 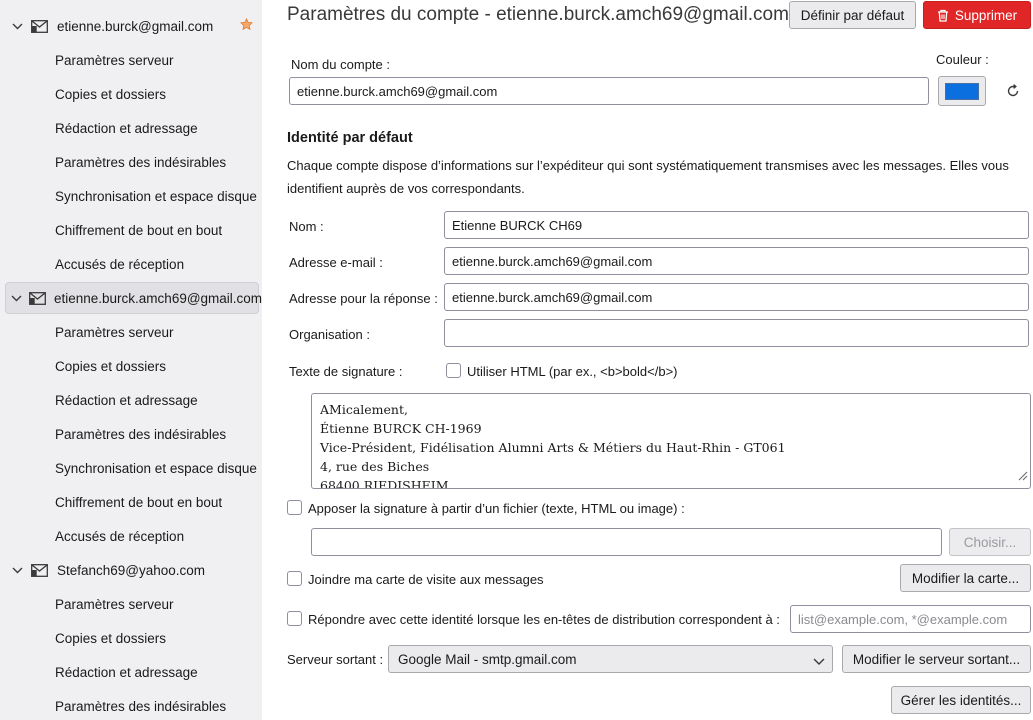 I want to click on reply-identity-input: list@example.com, *@example.com, so click(x=910, y=619).